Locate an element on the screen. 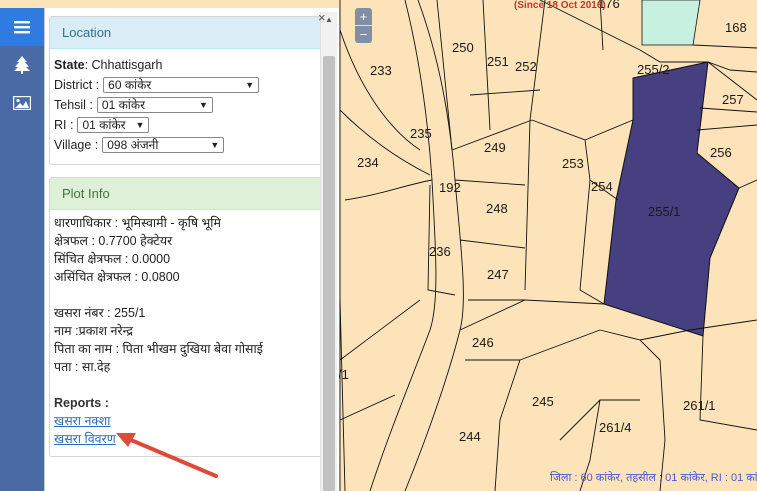 The width and height of the screenshot is (757, 491). imagery-button is located at coordinates (22, 103).